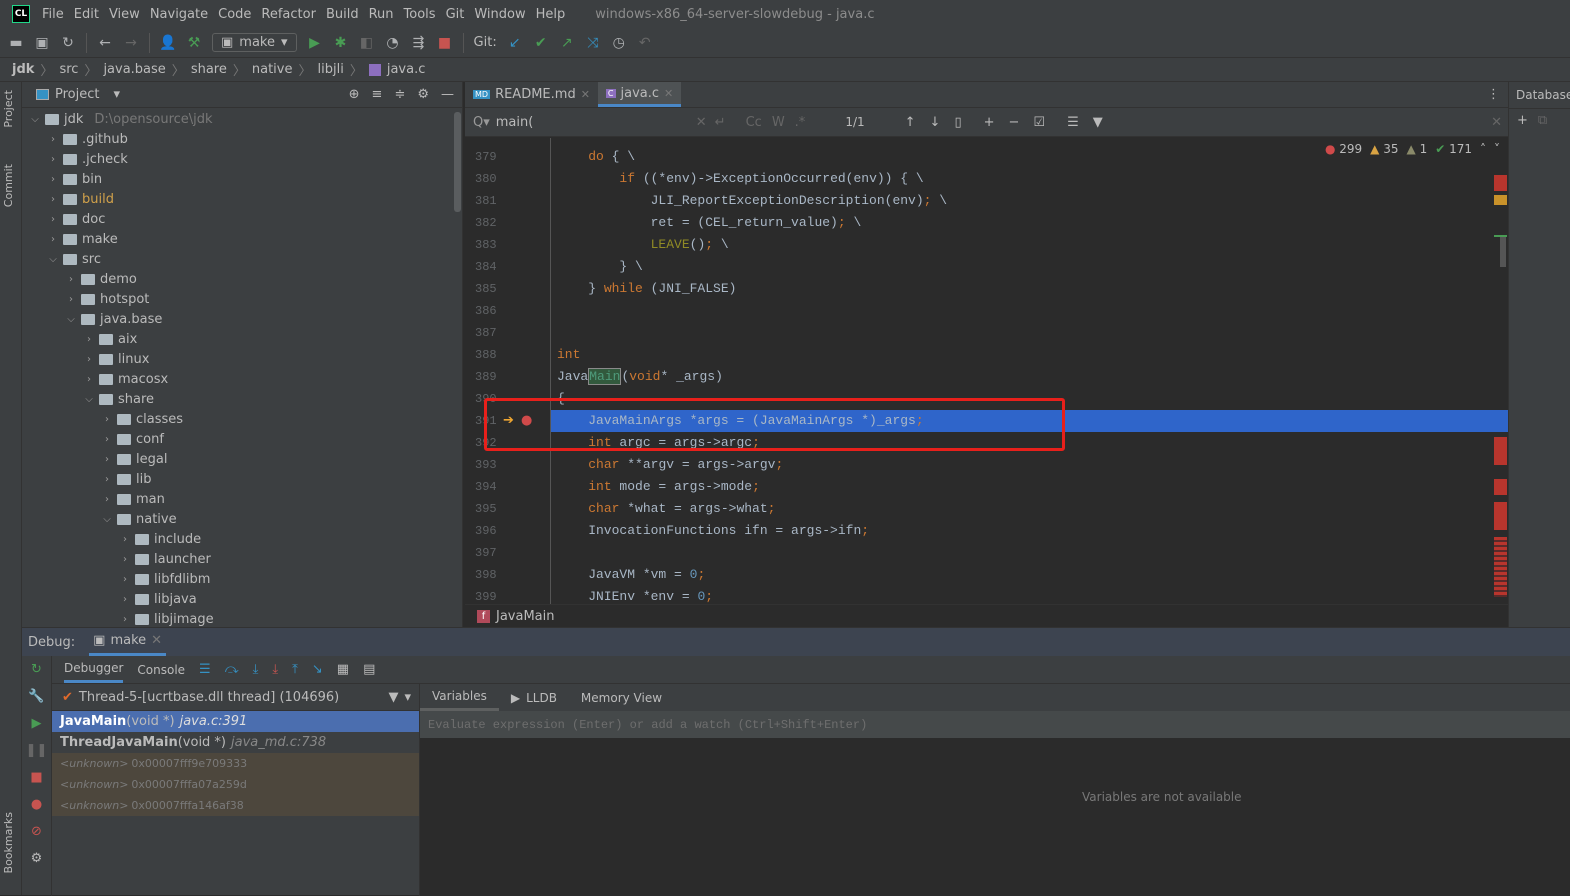  Describe the element at coordinates (957, 122) in the screenshot. I see `select-all-icon: ▯` at that location.